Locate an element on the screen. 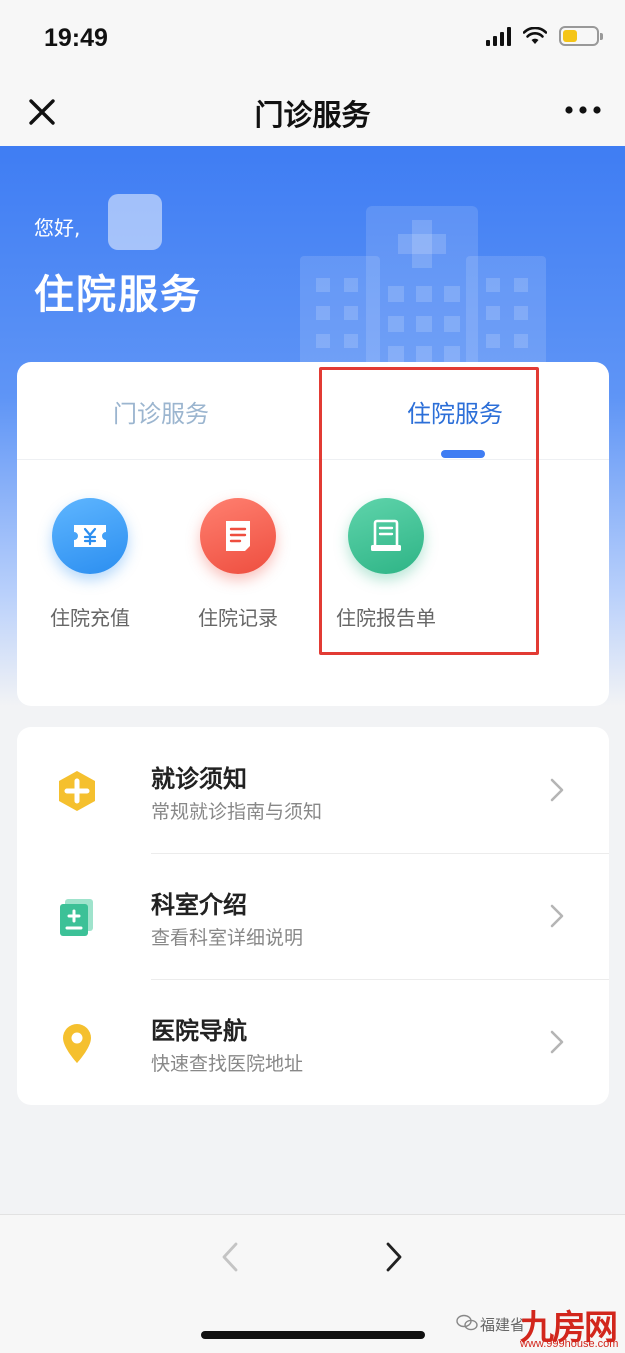  list-item-desc: 常规就诊指南与须知 is located at coordinates (237, 812).